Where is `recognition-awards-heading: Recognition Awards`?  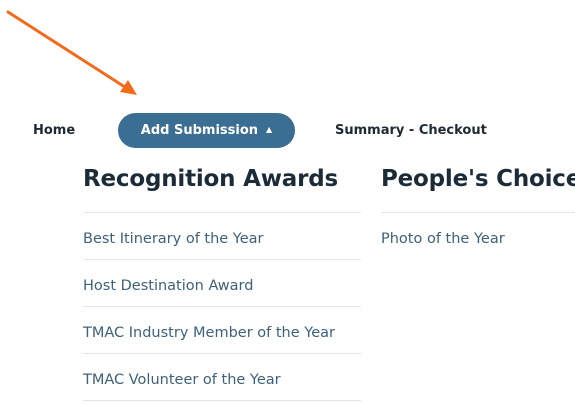 recognition-awards-heading: Recognition Awards is located at coordinates (210, 179).